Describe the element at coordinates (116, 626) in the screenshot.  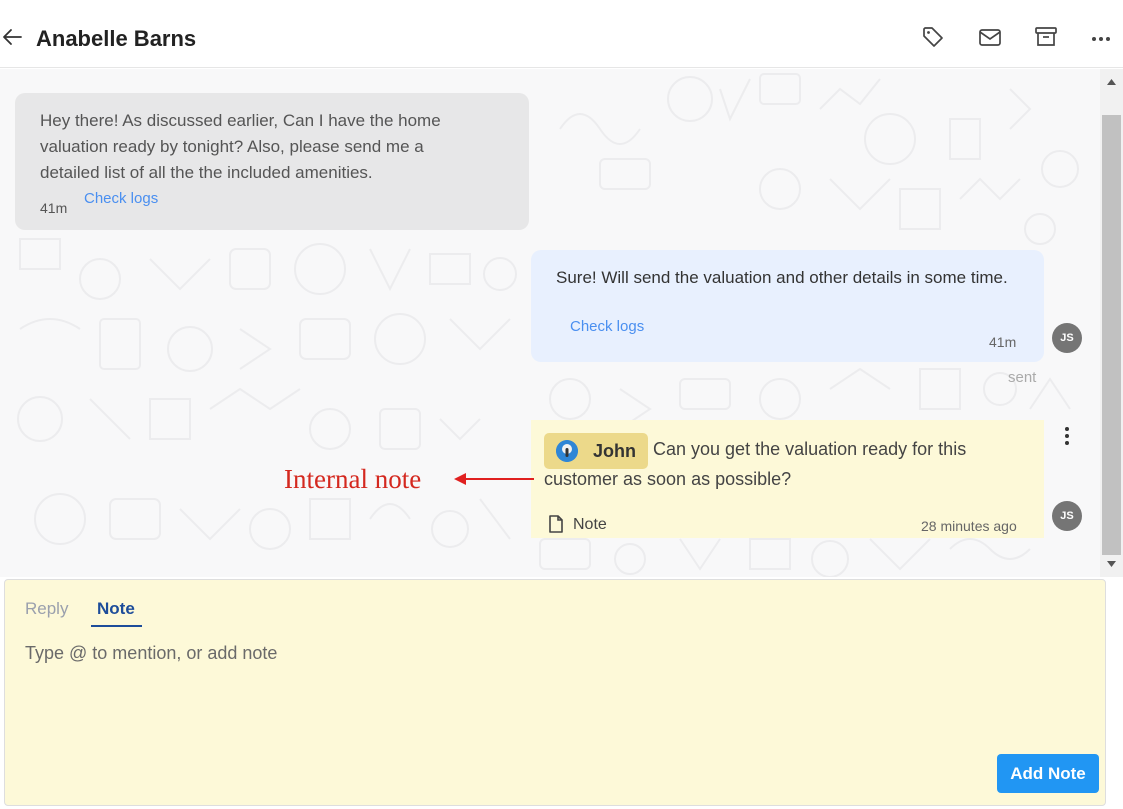
I see `active-tab-indicator` at that location.